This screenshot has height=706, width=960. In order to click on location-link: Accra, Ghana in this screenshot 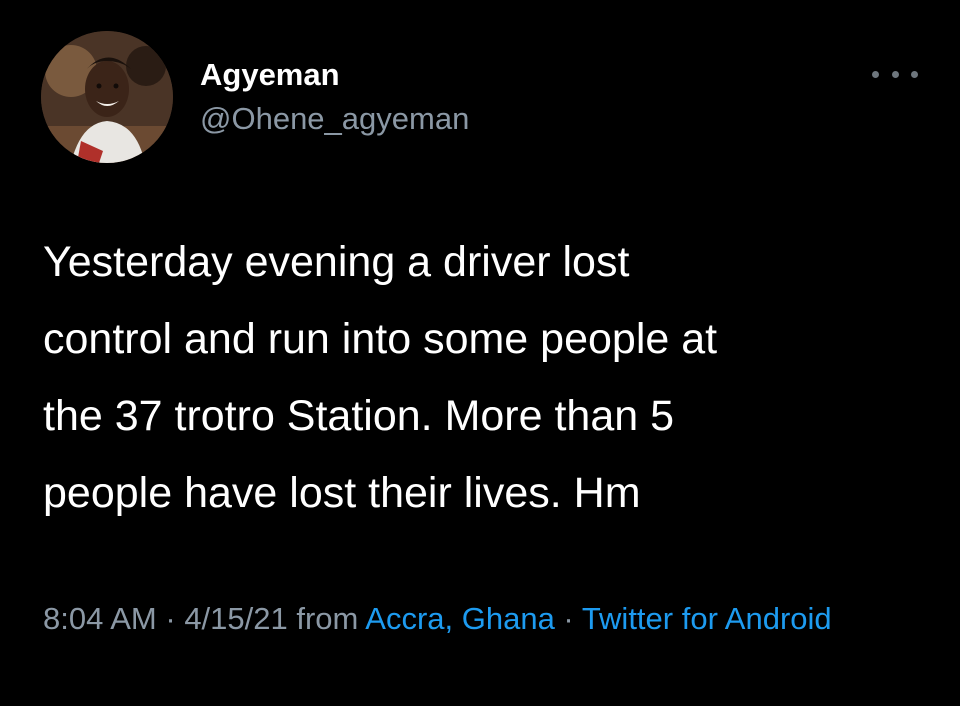, I will do `click(460, 618)`.